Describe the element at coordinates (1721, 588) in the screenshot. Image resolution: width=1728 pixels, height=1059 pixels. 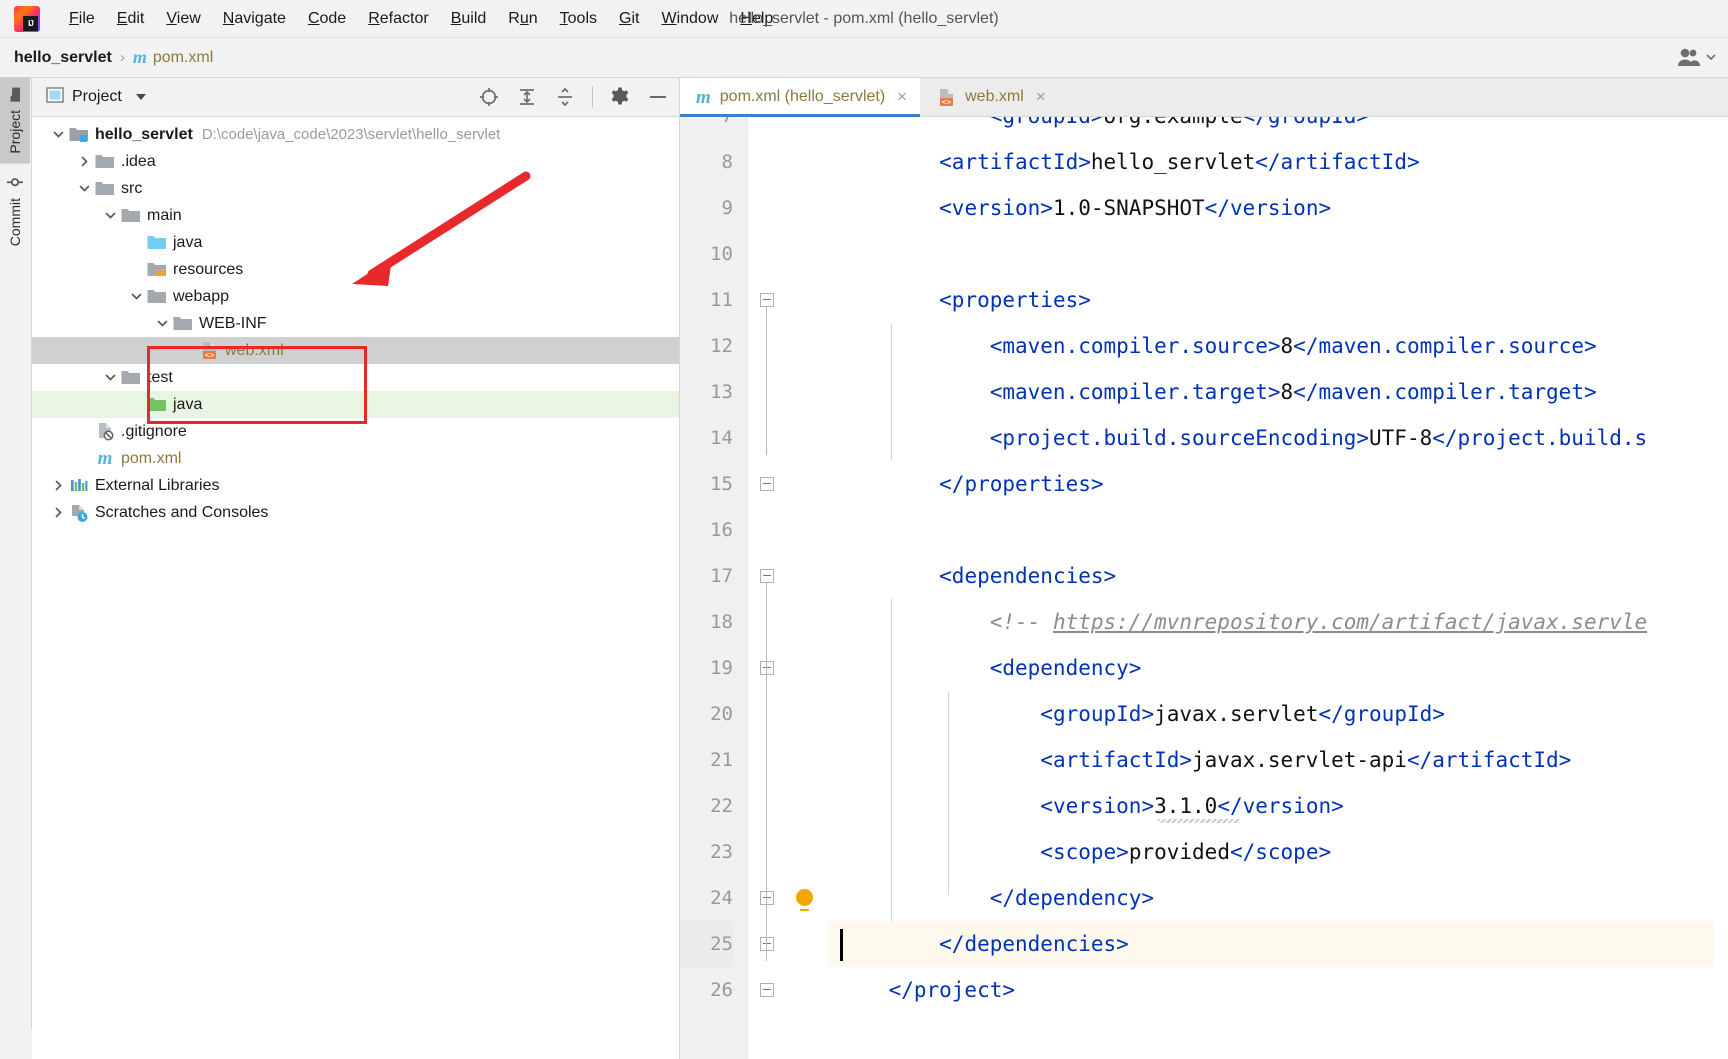
I see `editor-scrollbar` at that location.